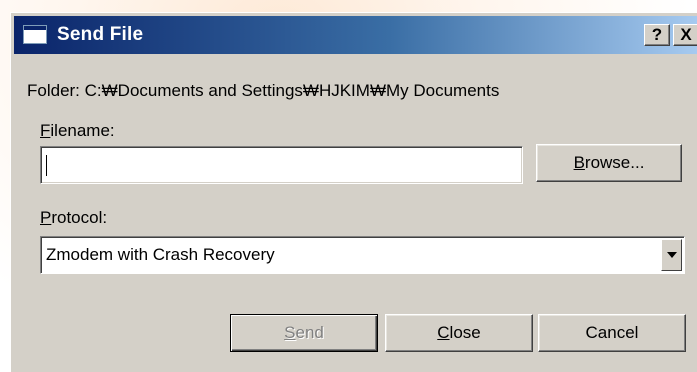  I want to click on send-button: Send, so click(304, 333).